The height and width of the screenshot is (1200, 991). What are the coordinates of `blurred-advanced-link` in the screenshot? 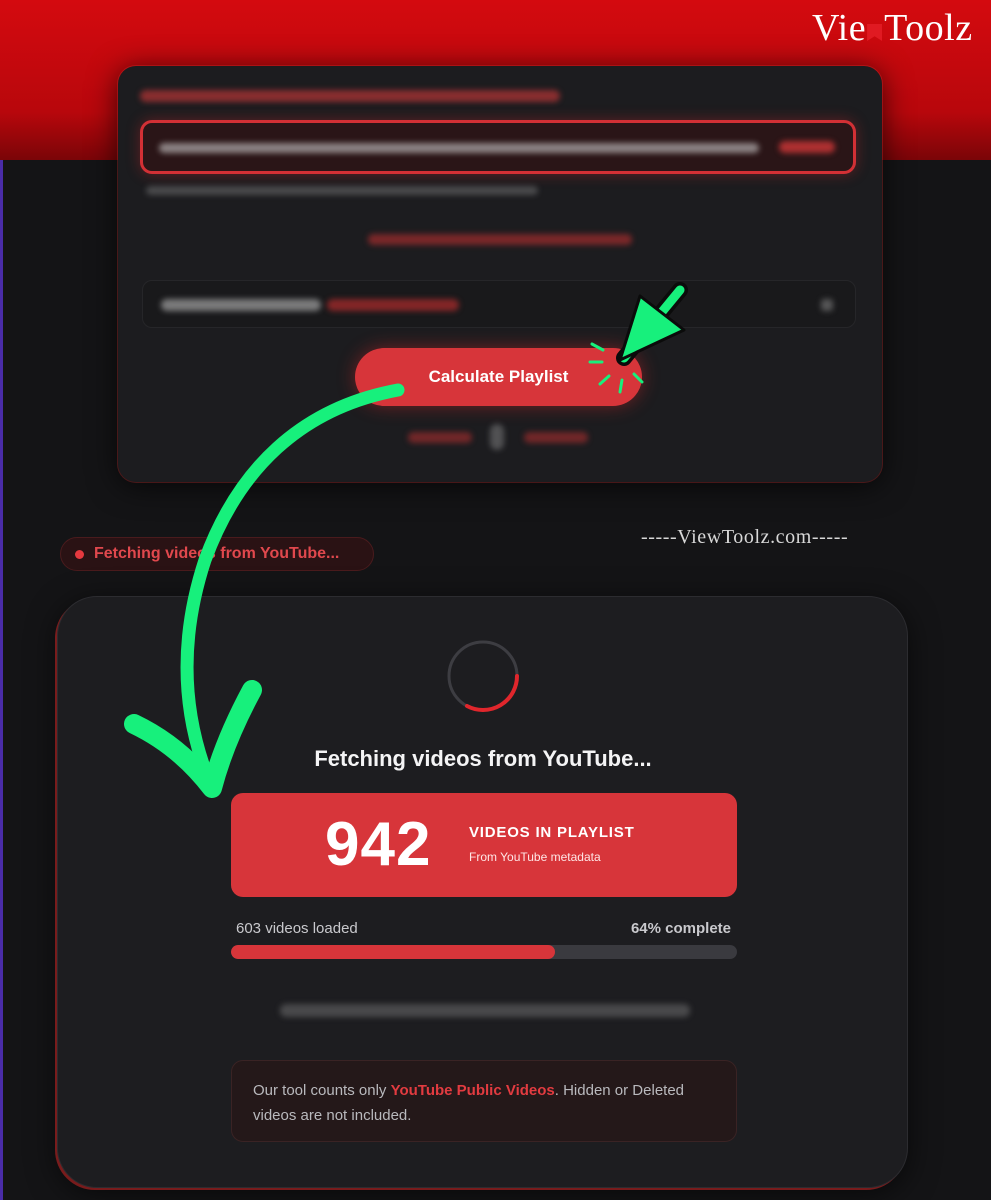 It's located at (500, 239).